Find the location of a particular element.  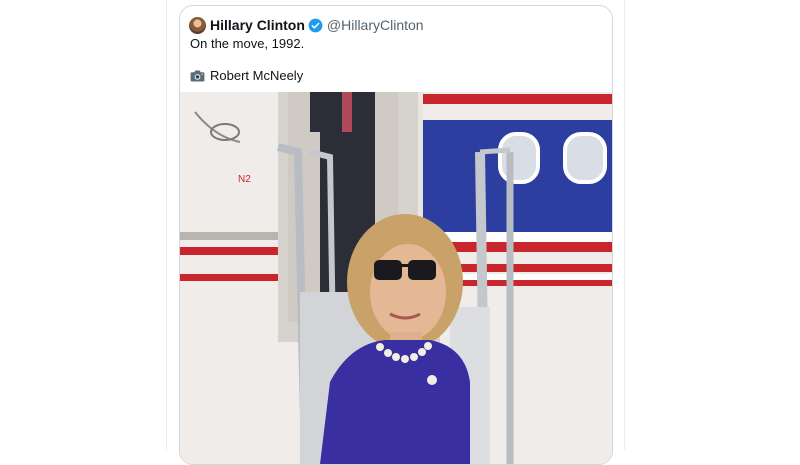

camera-icon is located at coordinates (197, 75).